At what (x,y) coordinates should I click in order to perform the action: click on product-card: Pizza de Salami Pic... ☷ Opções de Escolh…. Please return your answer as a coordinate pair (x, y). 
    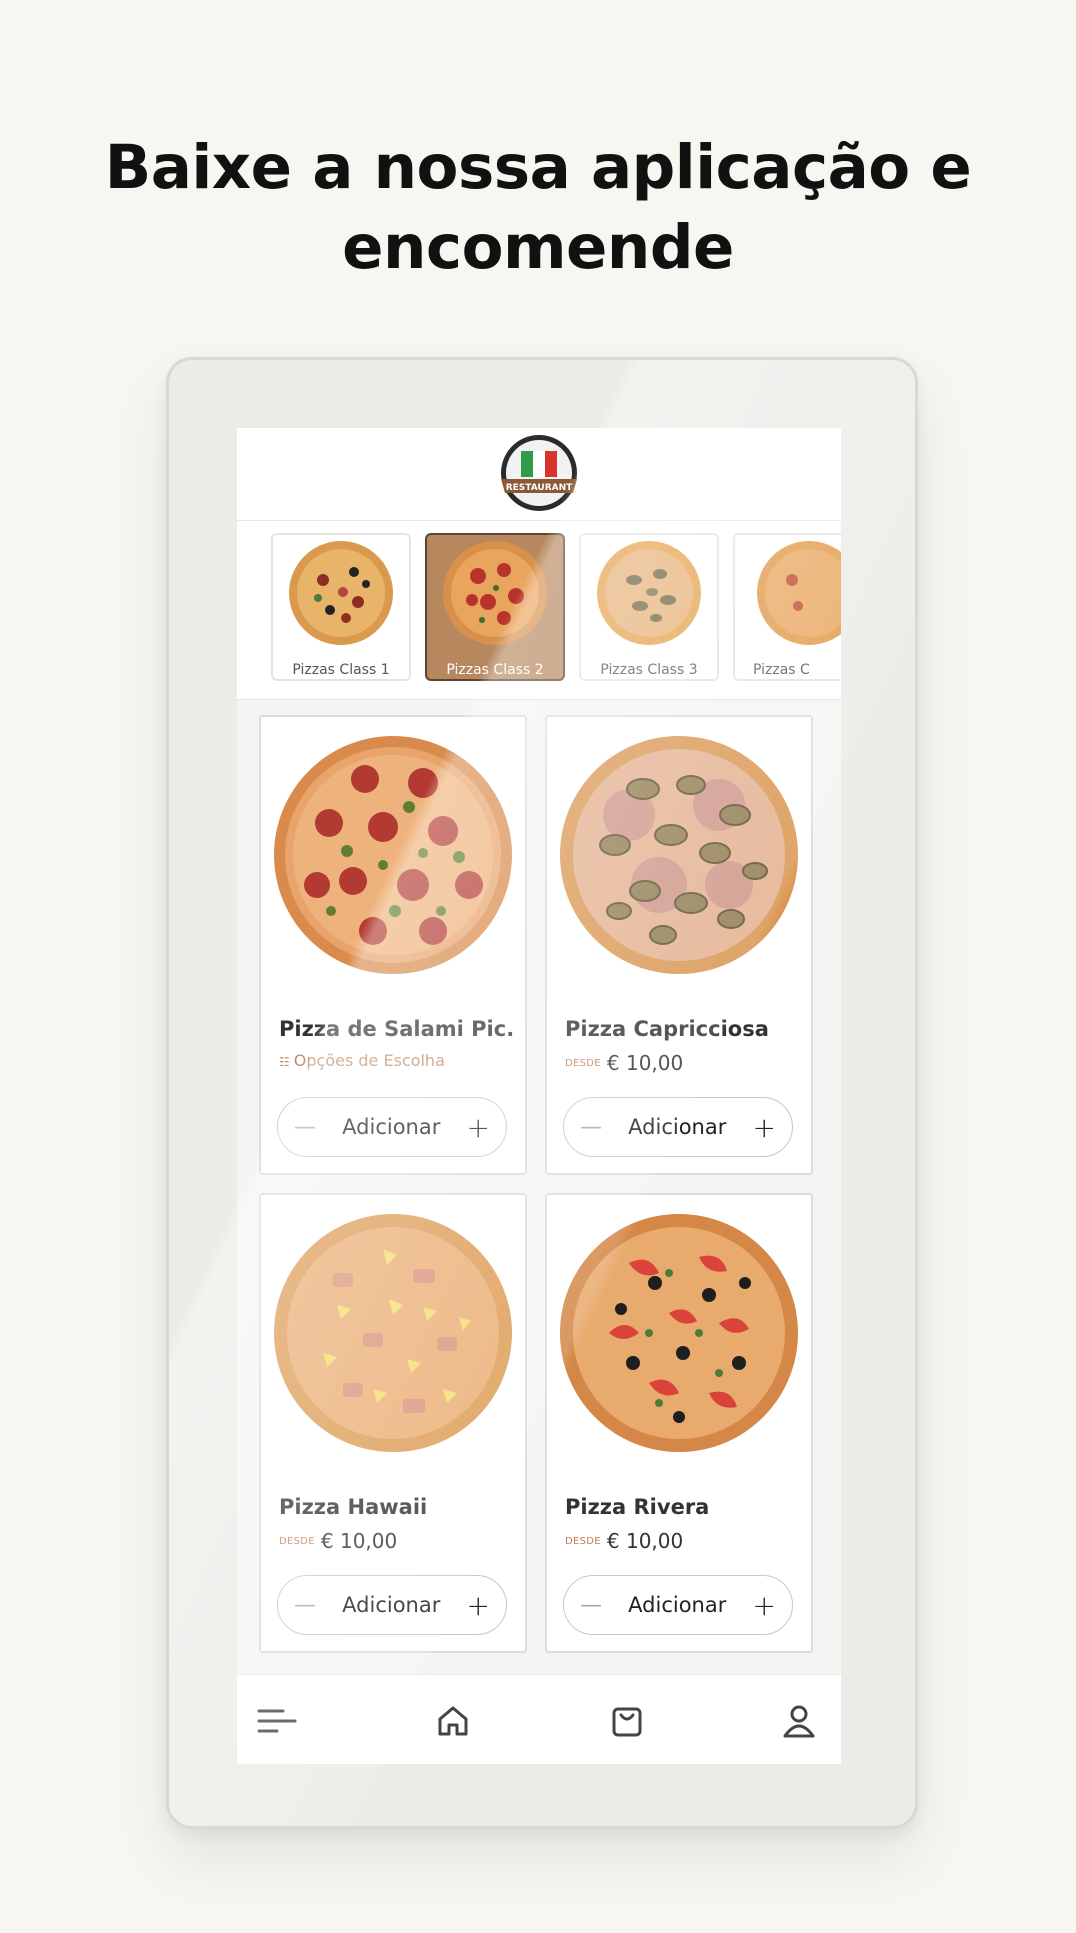
    Looking at the image, I should click on (393, 945).